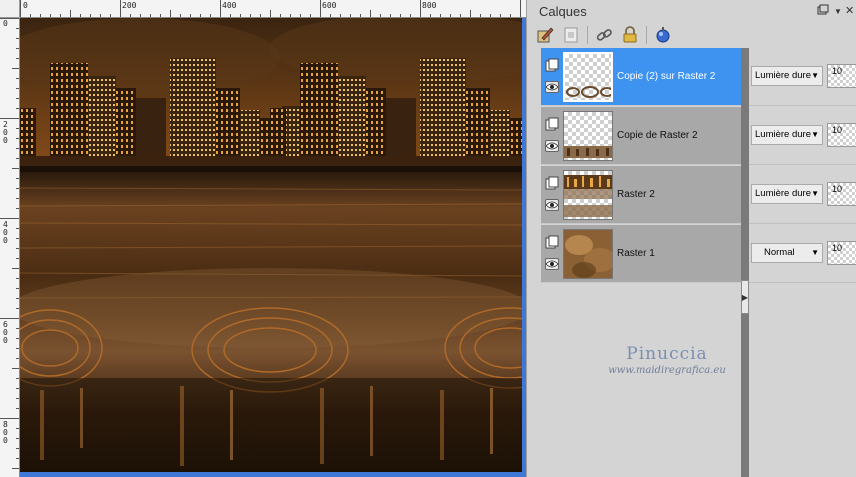  Describe the element at coordinates (663, 35) in the screenshot. I see `layer-effects-icon` at that location.